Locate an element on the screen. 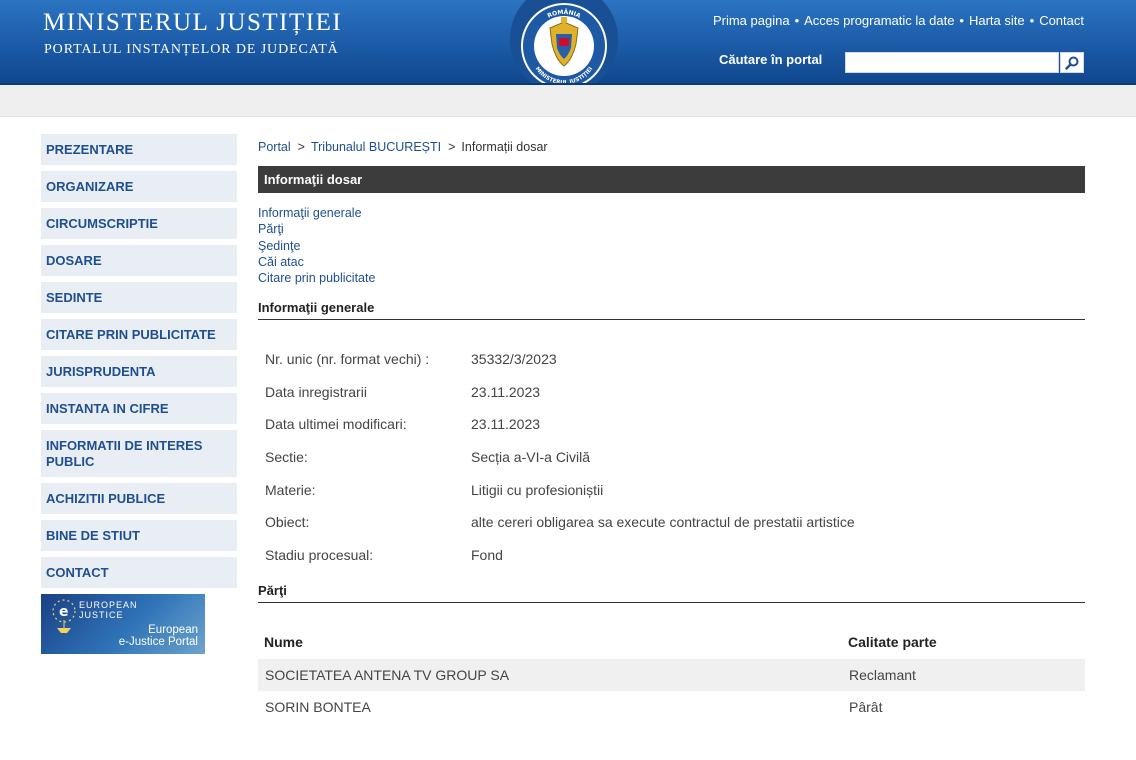 The image size is (1136, 760). svg-text: e is located at coordinates (64, 612).